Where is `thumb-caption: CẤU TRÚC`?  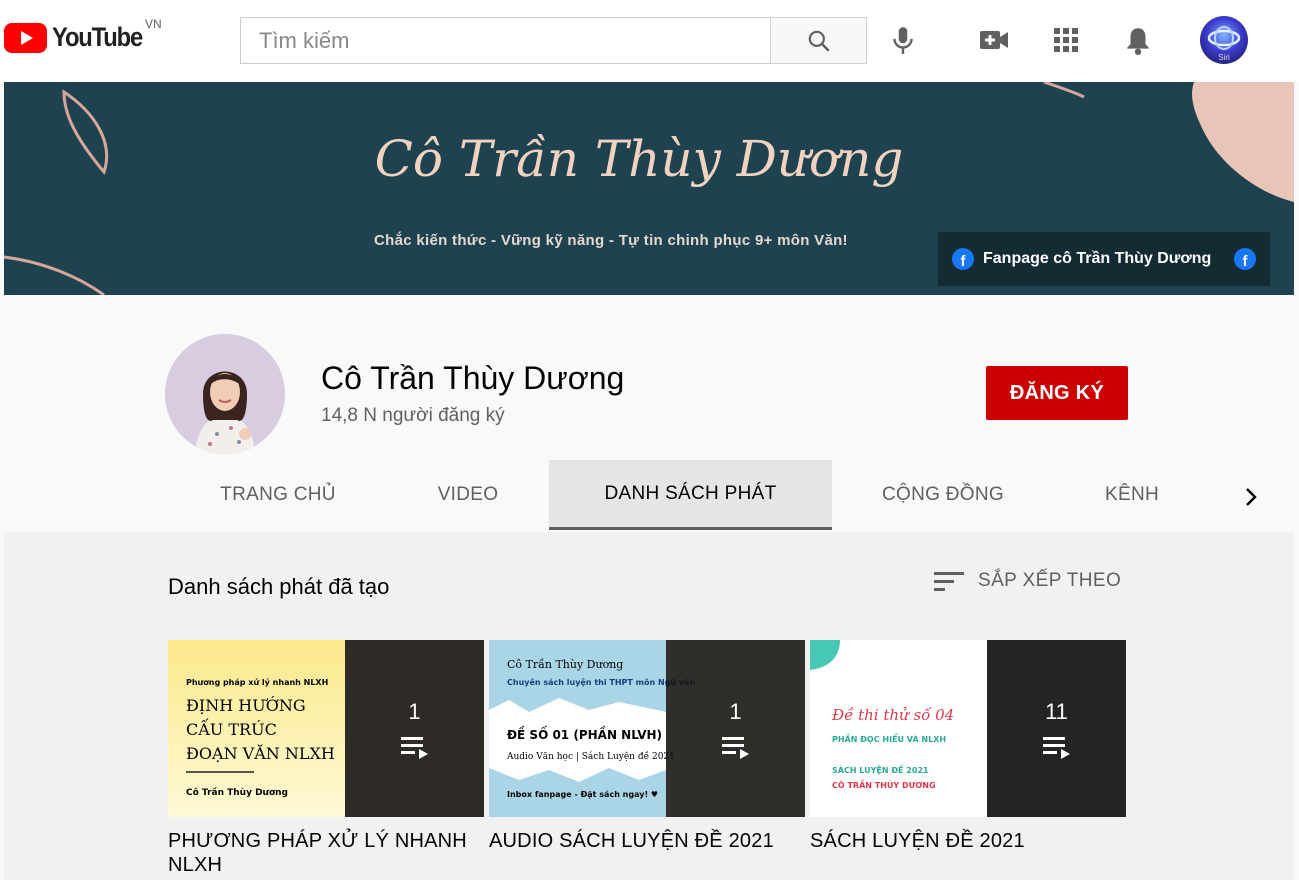 thumb-caption: CẤU TRÚC is located at coordinates (231, 729).